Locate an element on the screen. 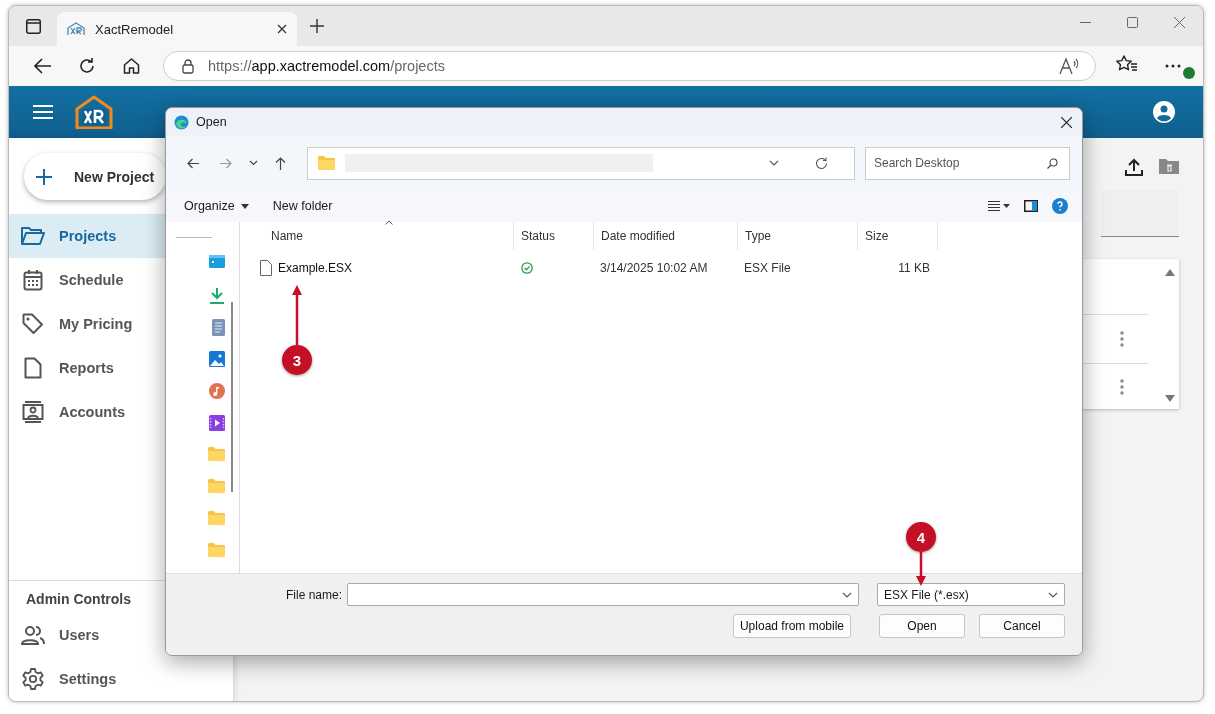 This screenshot has height=714, width=1215. browser-logo-icon is located at coordinates (181, 122).